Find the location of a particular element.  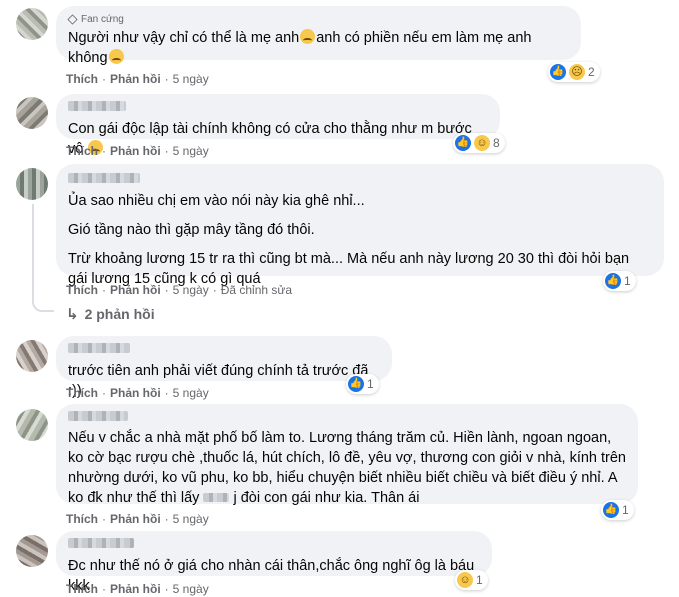

comment-text: Gió tầng nào thì gặp mây tầng đó thôi. is located at coordinates (191, 230).